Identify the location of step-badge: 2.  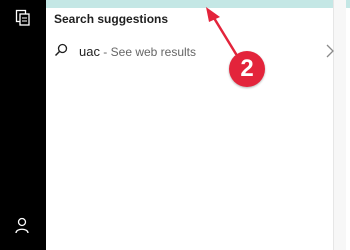
(247, 69).